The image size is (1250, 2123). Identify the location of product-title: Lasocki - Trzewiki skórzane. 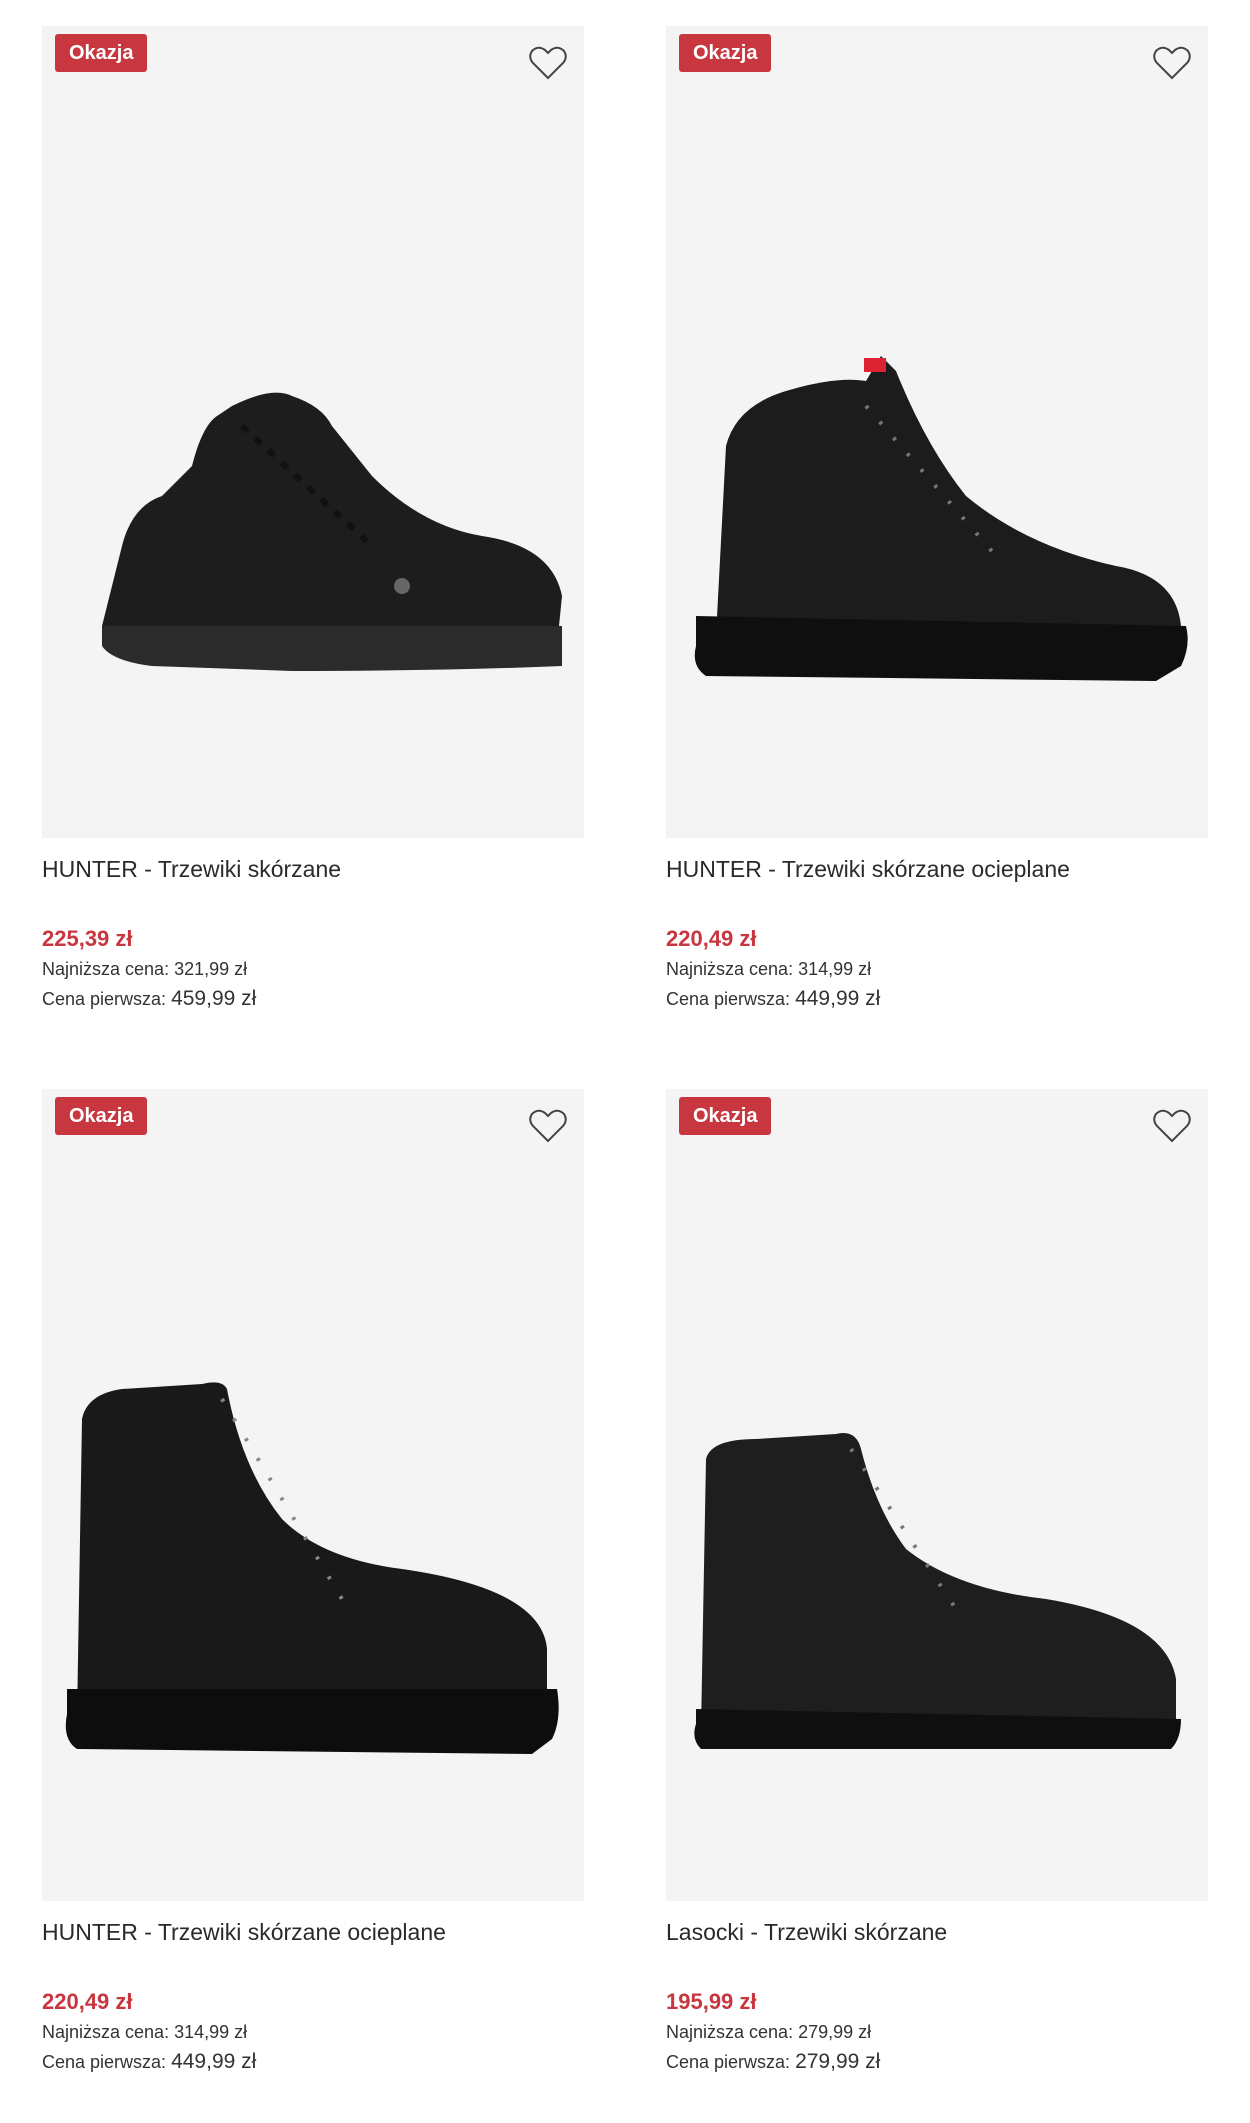
(937, 1932).